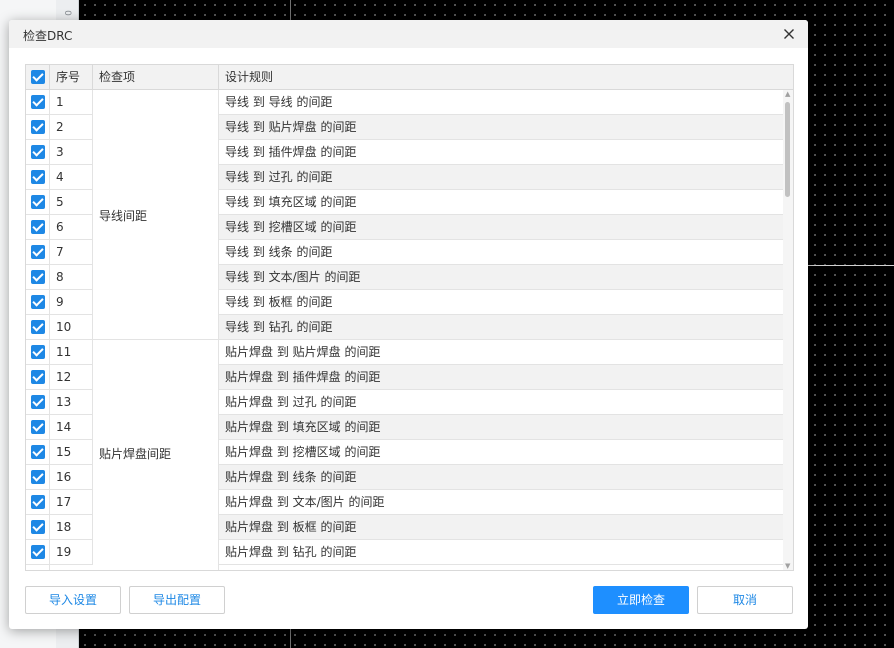 Image resolution: width=894 pixels, height=648 pixels. Describe the element at coordinates (71, 377) in the screenshot. I see `row-number: 12` at that location.